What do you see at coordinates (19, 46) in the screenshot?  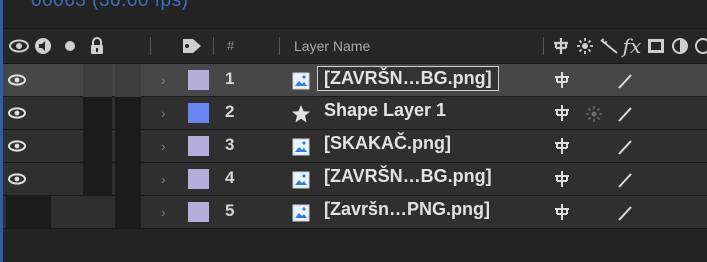 I see `eye-icon` at bounding box center [19, 46].